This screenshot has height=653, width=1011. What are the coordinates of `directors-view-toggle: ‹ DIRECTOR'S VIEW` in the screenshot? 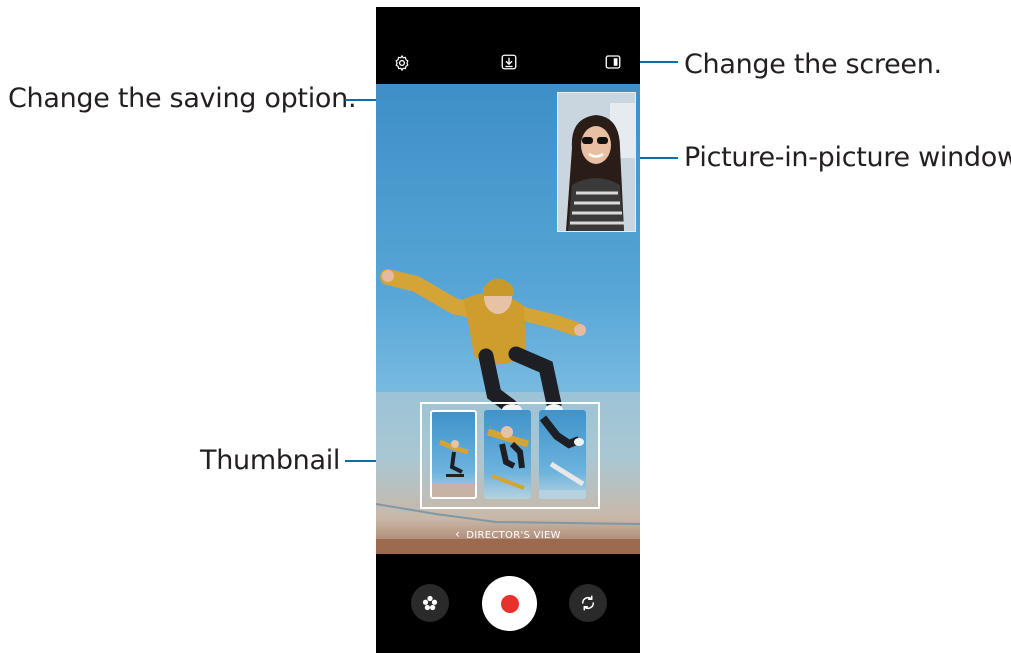 It's located at (508, 534).